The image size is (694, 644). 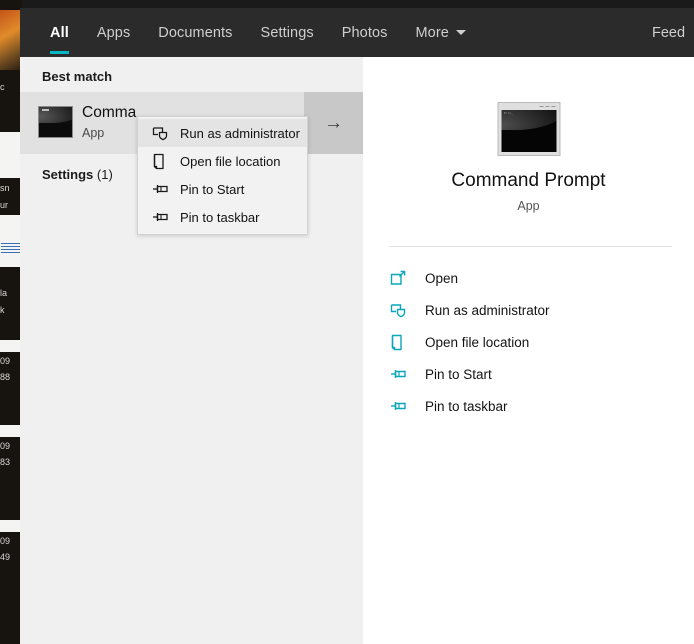 I want to click on context-menu-item-pin-to-taskbar-label: Pin to taskbar, so click(x=220, y=217).